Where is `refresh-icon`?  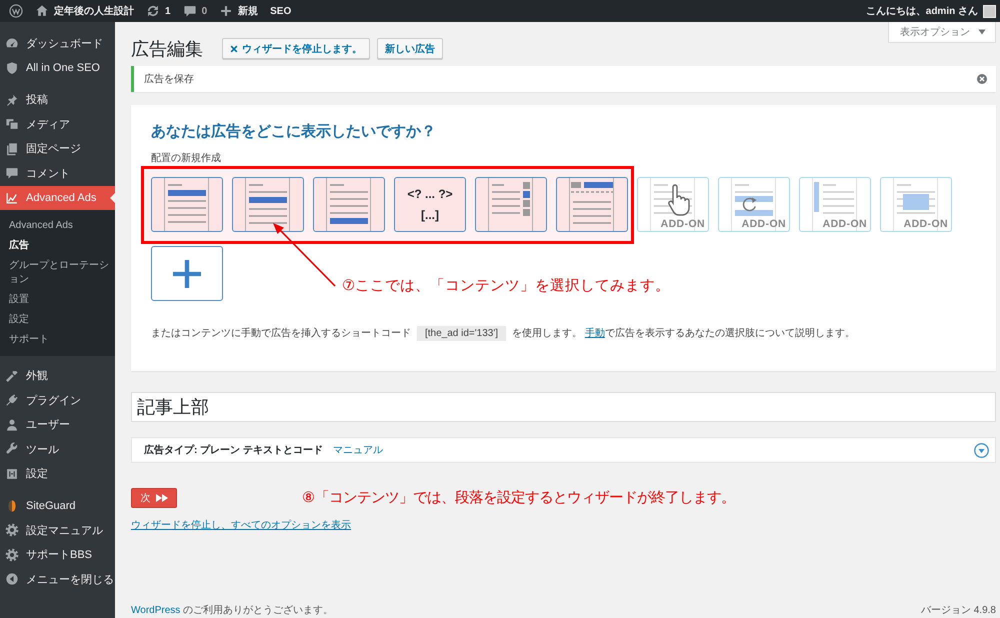
refresh-icon is located at coordinates (153, 11).